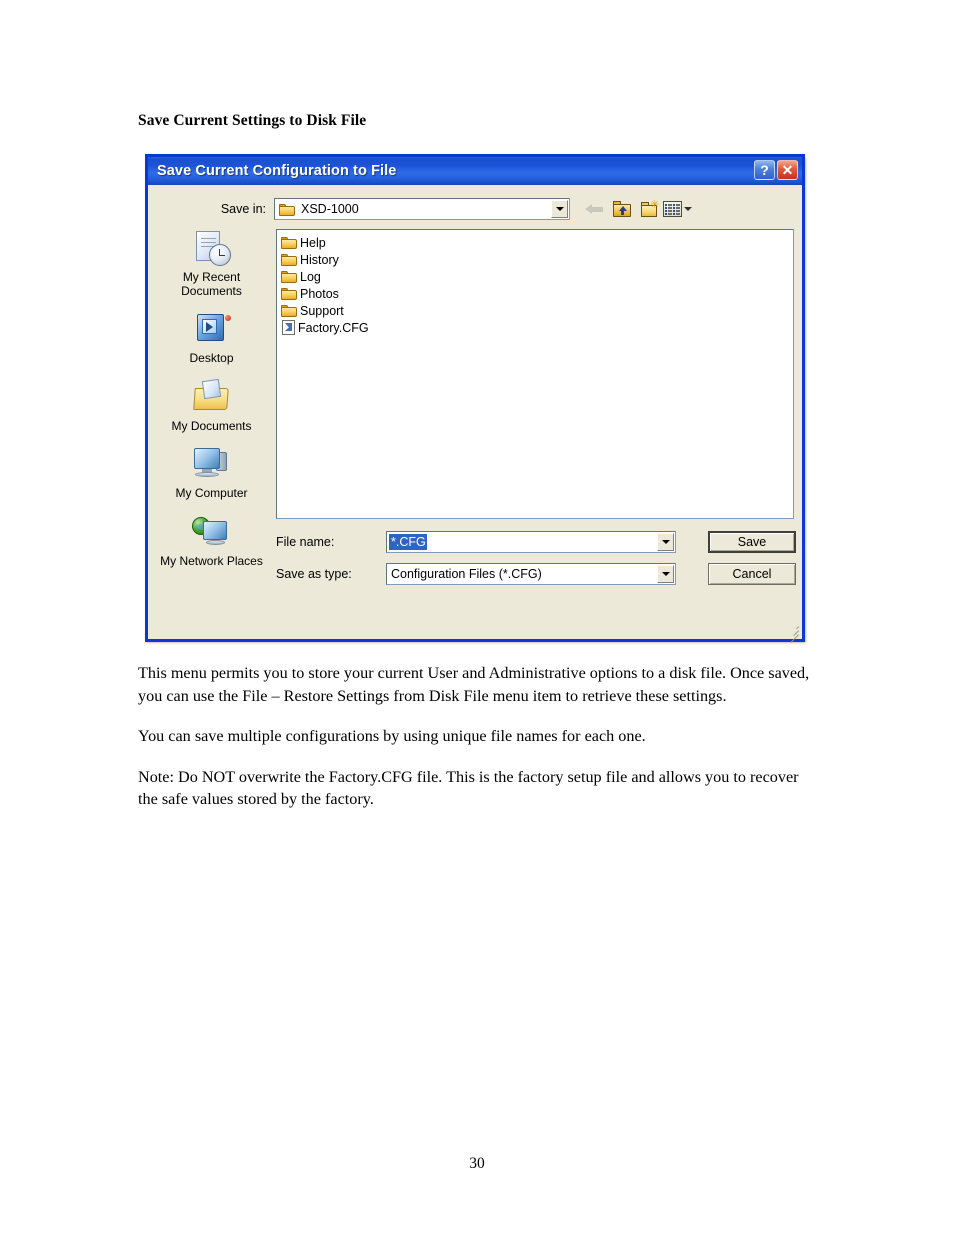  I want to click on list-item-label: Help, so click(313, 242).